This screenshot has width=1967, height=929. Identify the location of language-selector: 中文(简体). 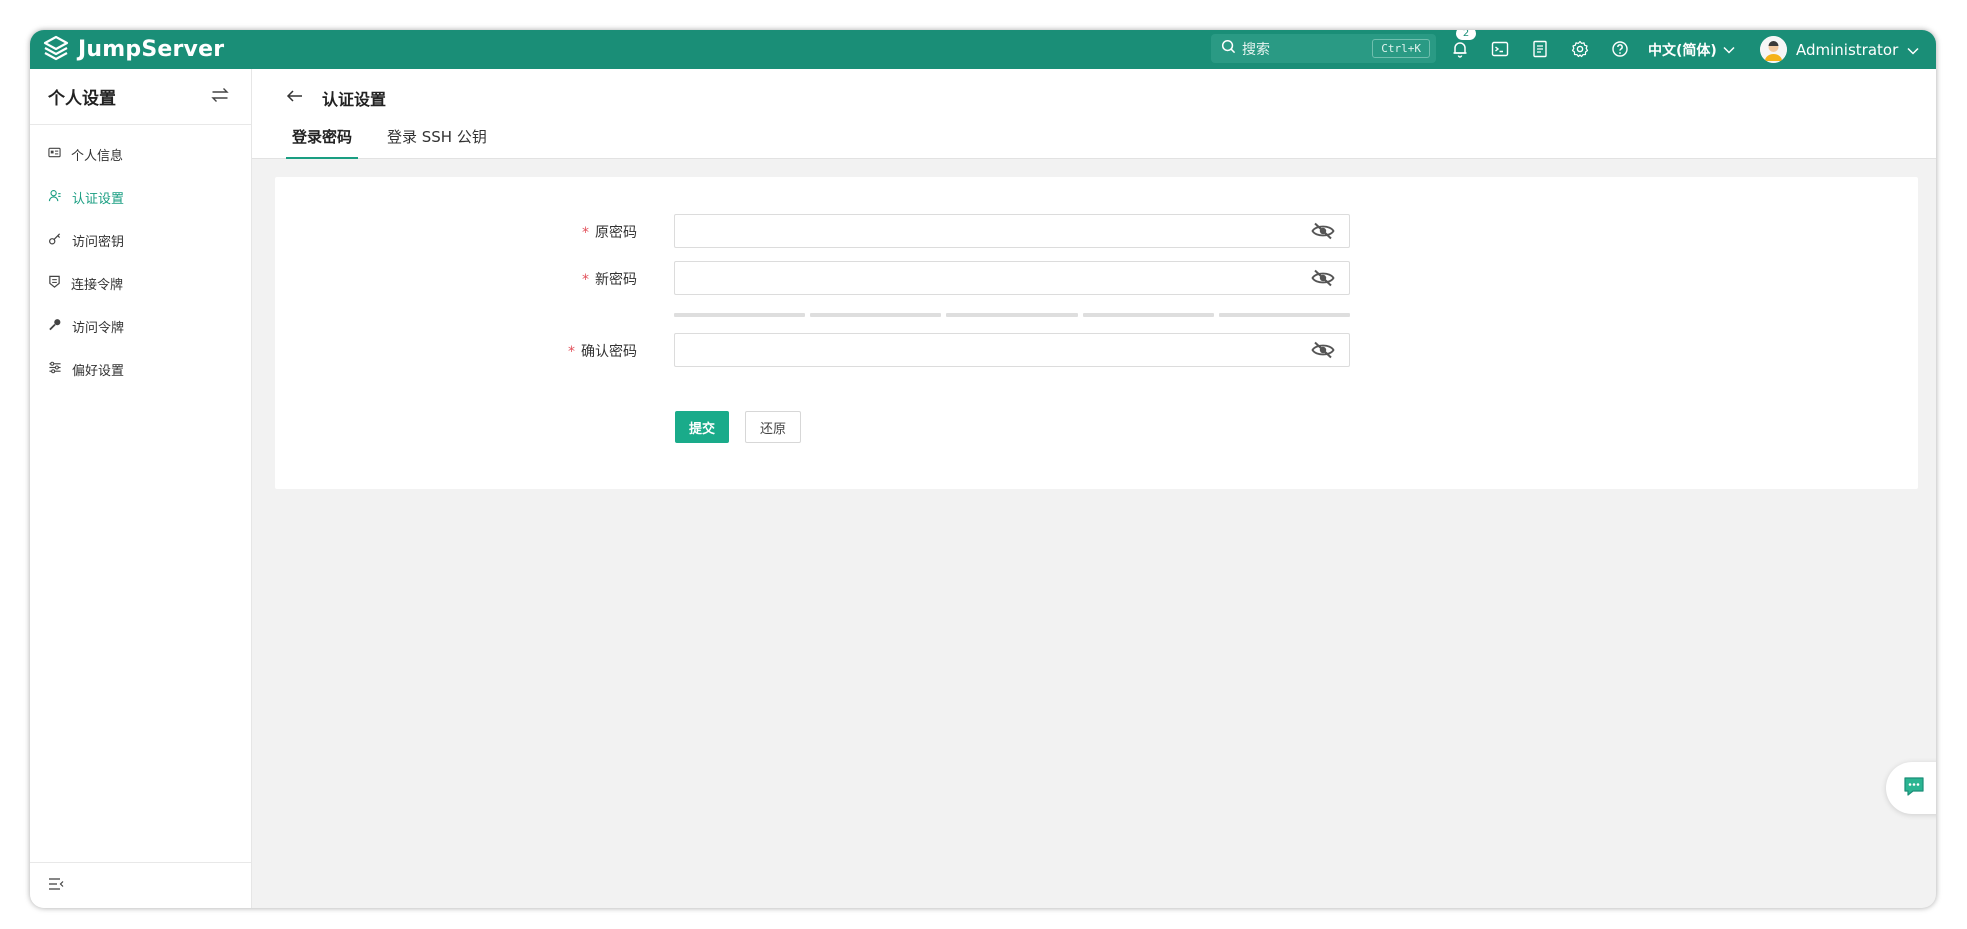
(1691, 49).